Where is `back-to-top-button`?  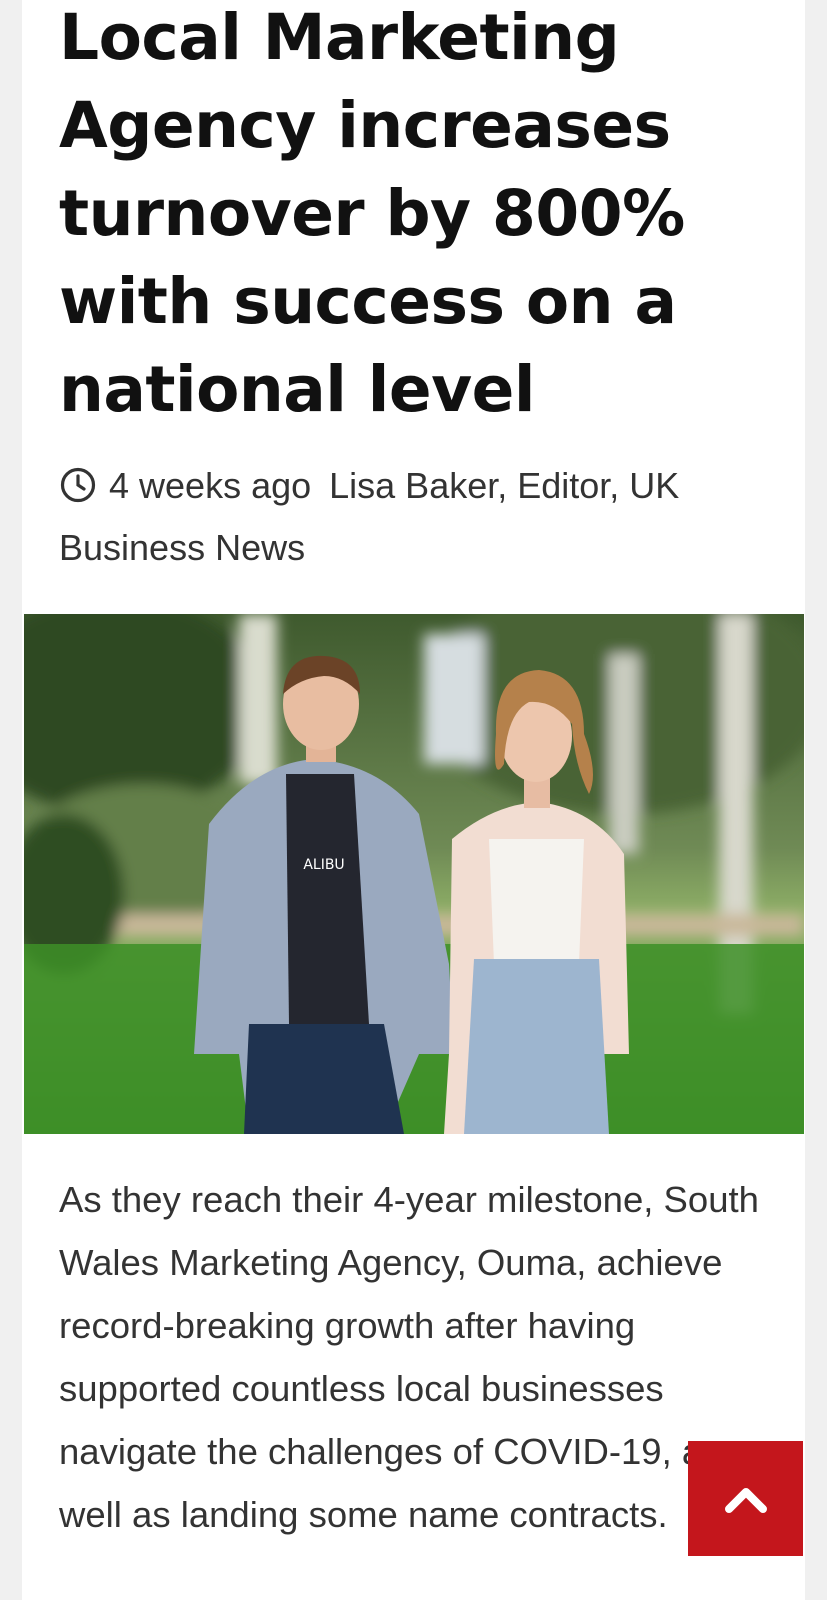
back-to-top-button is located at coordinates (745, 1498).